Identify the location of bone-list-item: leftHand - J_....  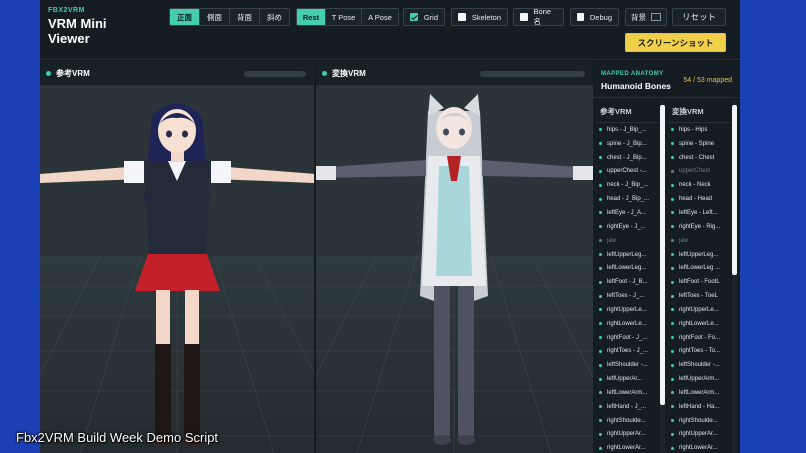
(627, 407).